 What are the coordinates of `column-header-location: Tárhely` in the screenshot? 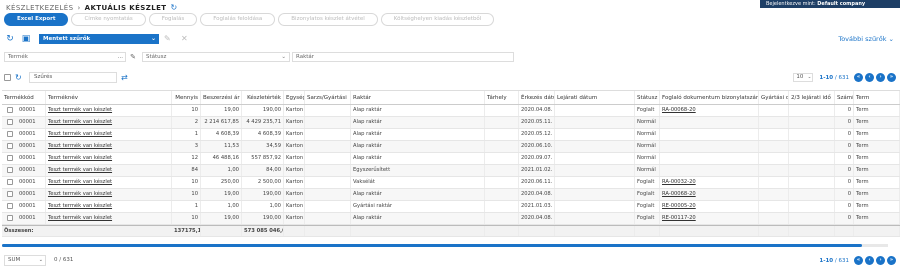 It's located at (502, 97).